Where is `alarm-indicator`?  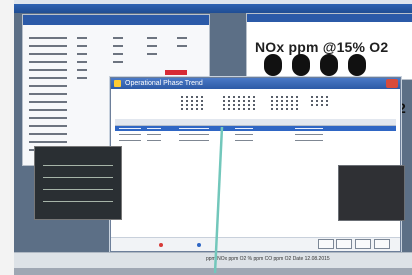 alarm-indicator is located at coordinates (176, 72).